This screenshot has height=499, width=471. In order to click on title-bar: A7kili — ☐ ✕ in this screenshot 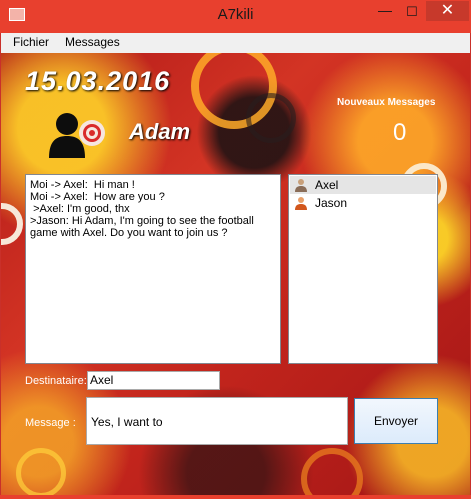, I will do `click(235, 16)`.